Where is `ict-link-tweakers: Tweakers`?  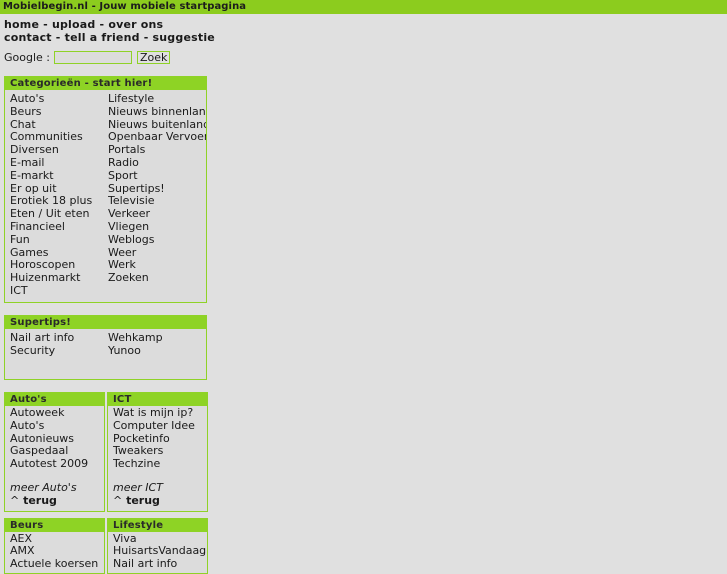 ict-link-tweakers: Tweakers is located at coordinates (160, 451).